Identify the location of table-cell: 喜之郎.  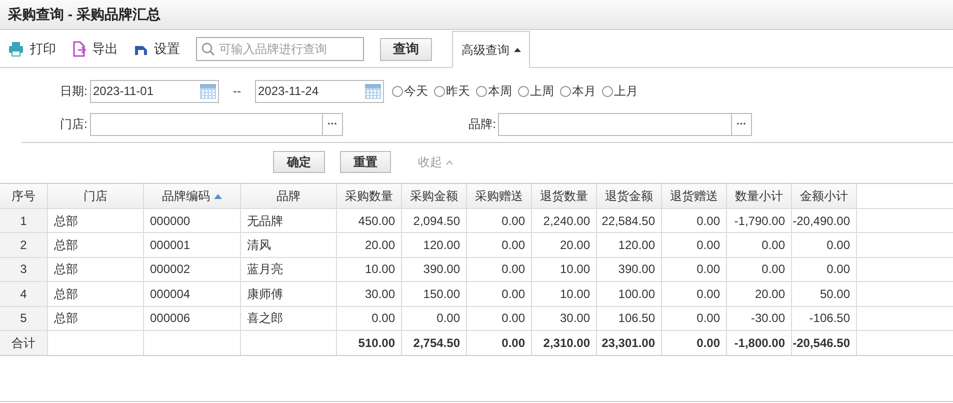
(289, 318).